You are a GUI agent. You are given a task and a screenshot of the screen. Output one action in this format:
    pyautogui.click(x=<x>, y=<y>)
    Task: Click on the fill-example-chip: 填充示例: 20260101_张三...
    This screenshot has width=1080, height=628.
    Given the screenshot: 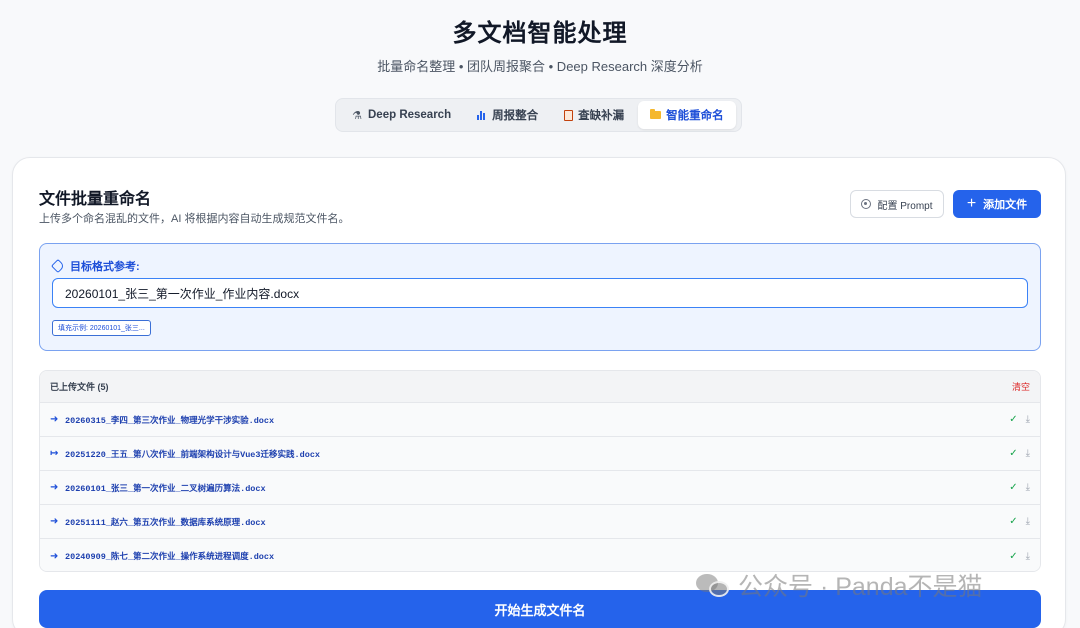 What is the action you would take?
    pyautogui.click(x=101, y=328)
    